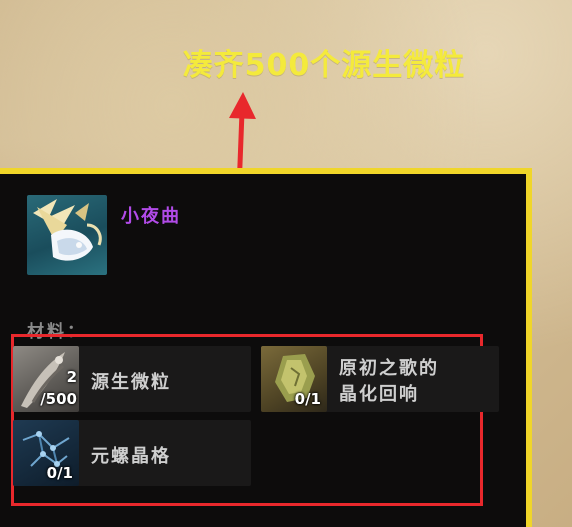 The width and height of the screenshot is (572, 527). I want to click on material-name: 源生微粒, so click(131, 382).